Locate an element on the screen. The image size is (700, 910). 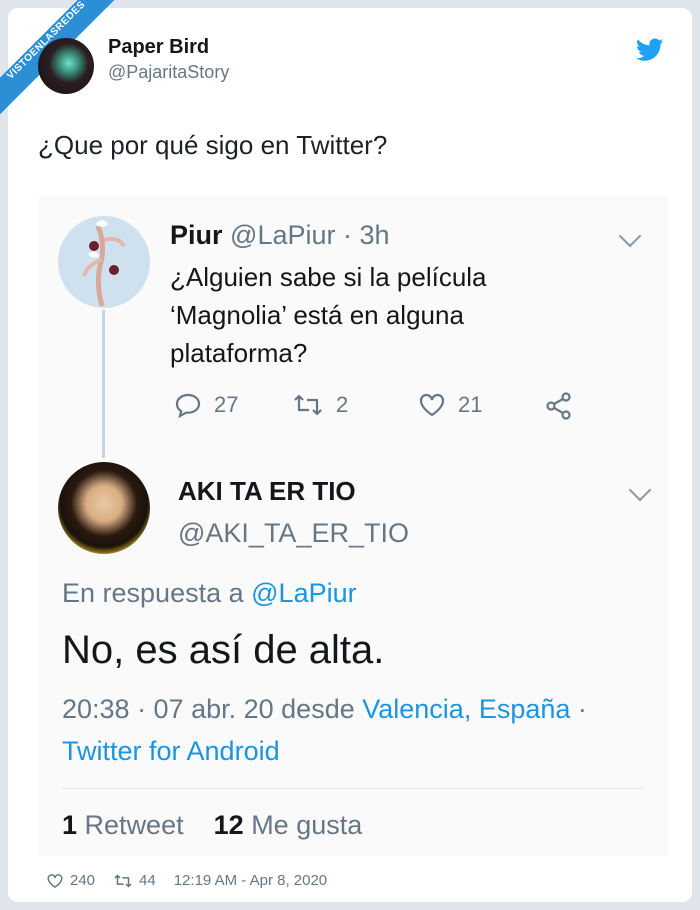
author-name: Paper Bird is located at coordinates (158, 47).